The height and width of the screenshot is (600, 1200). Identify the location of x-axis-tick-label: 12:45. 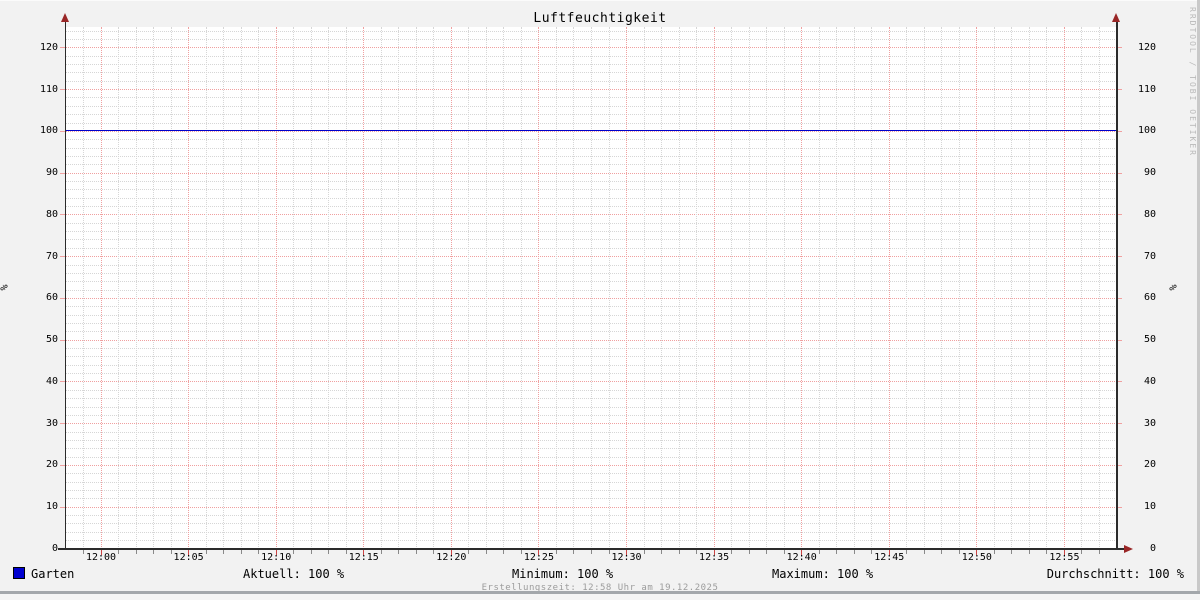
(889, 557).